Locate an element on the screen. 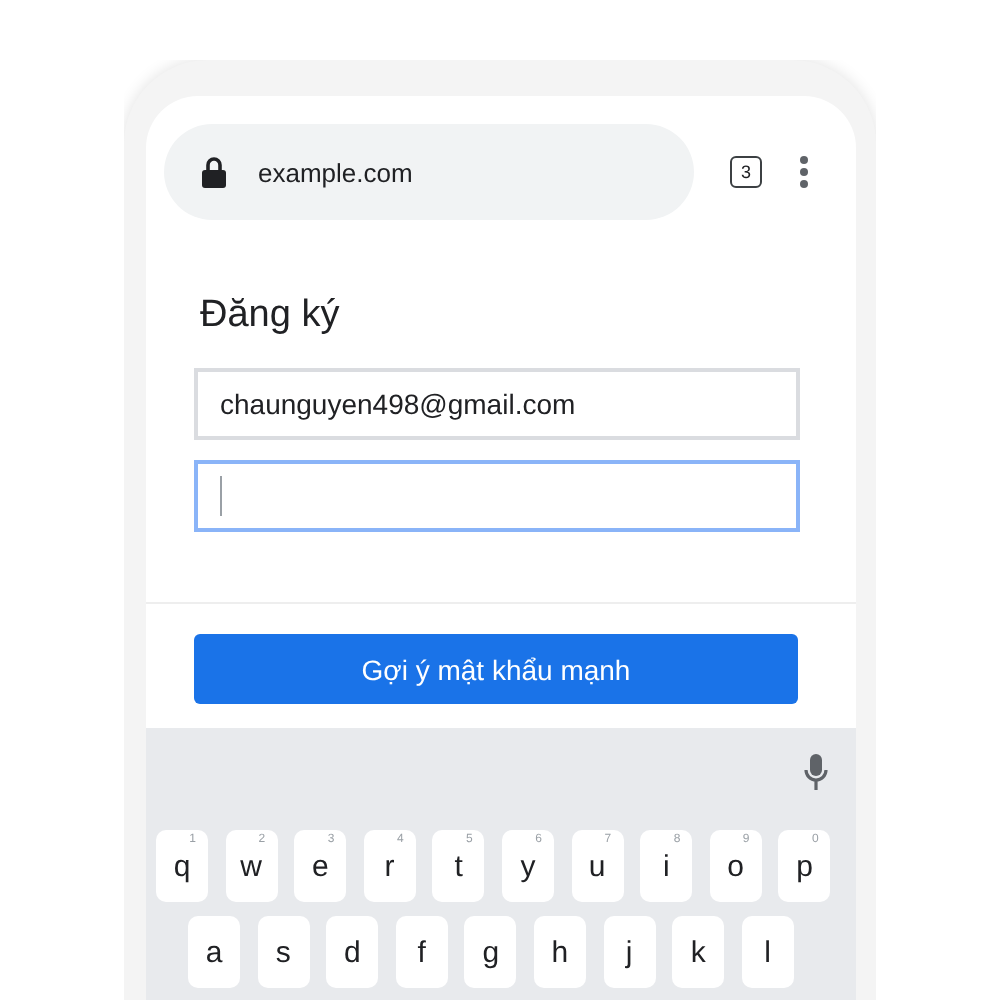  input-field: chaunguyen498@gmail.com is located at coordinates (497, 404).